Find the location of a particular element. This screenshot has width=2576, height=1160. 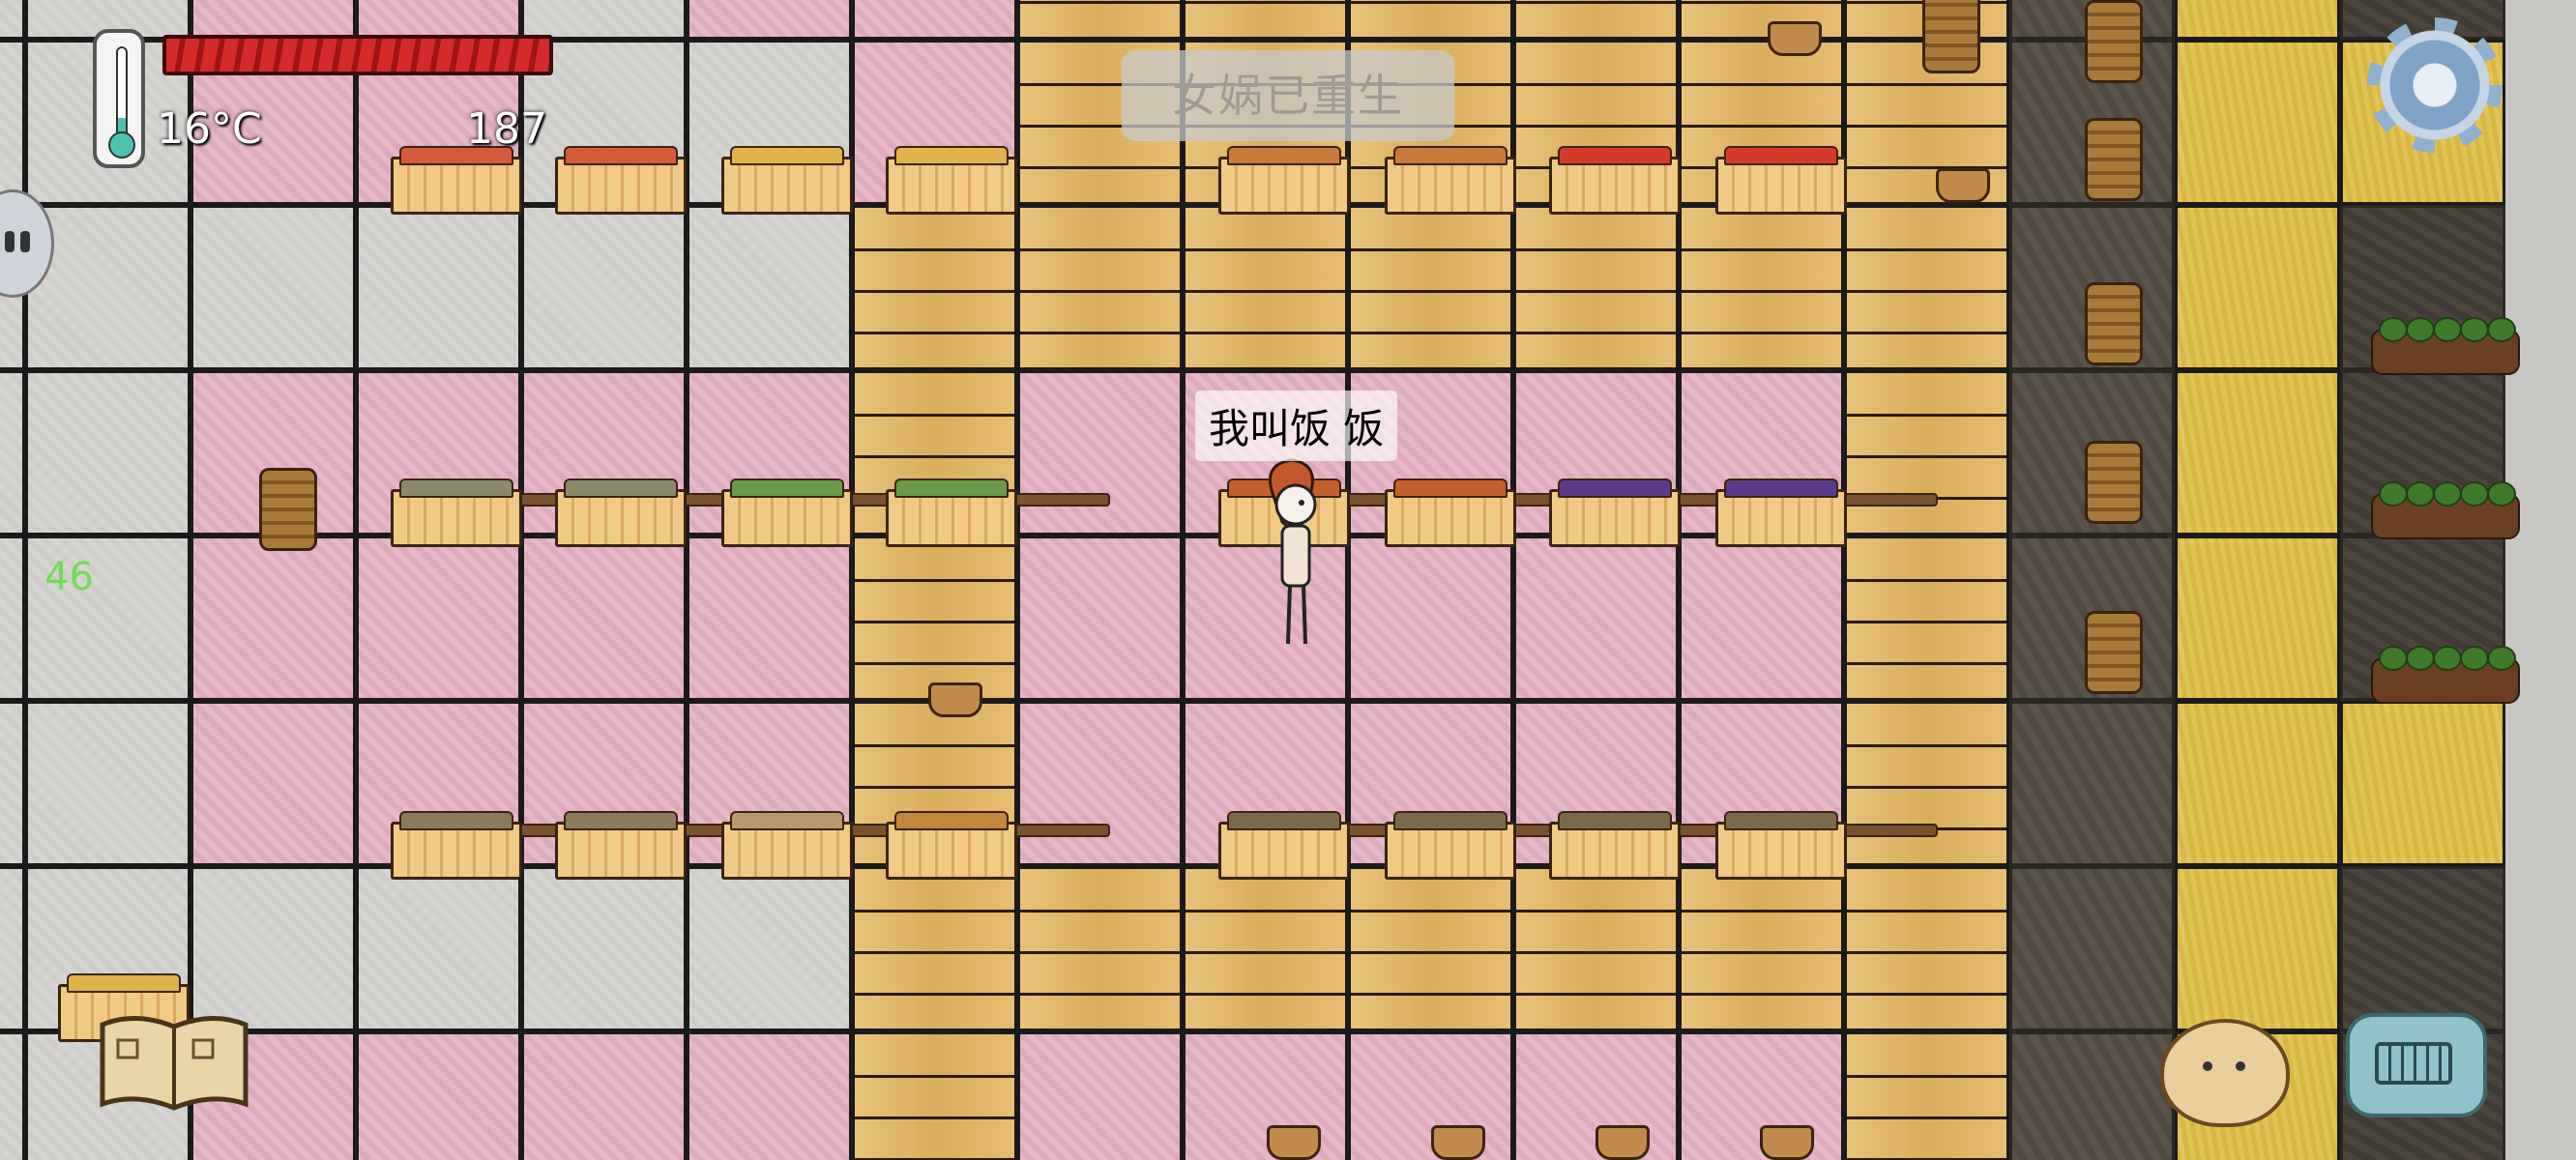

system-notice: 女娲已重生 is located at coordinates (1288, 96).